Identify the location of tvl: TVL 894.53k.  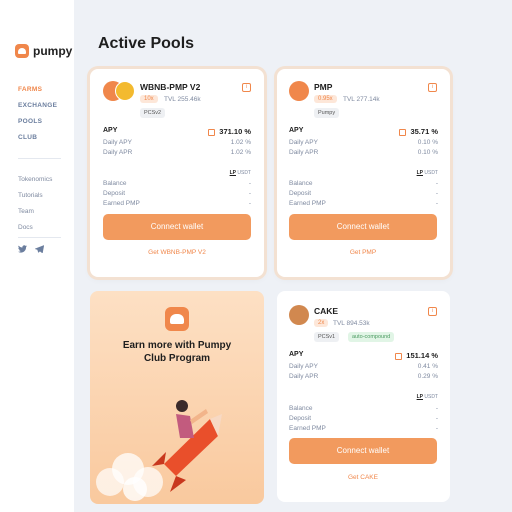
(351, 323).